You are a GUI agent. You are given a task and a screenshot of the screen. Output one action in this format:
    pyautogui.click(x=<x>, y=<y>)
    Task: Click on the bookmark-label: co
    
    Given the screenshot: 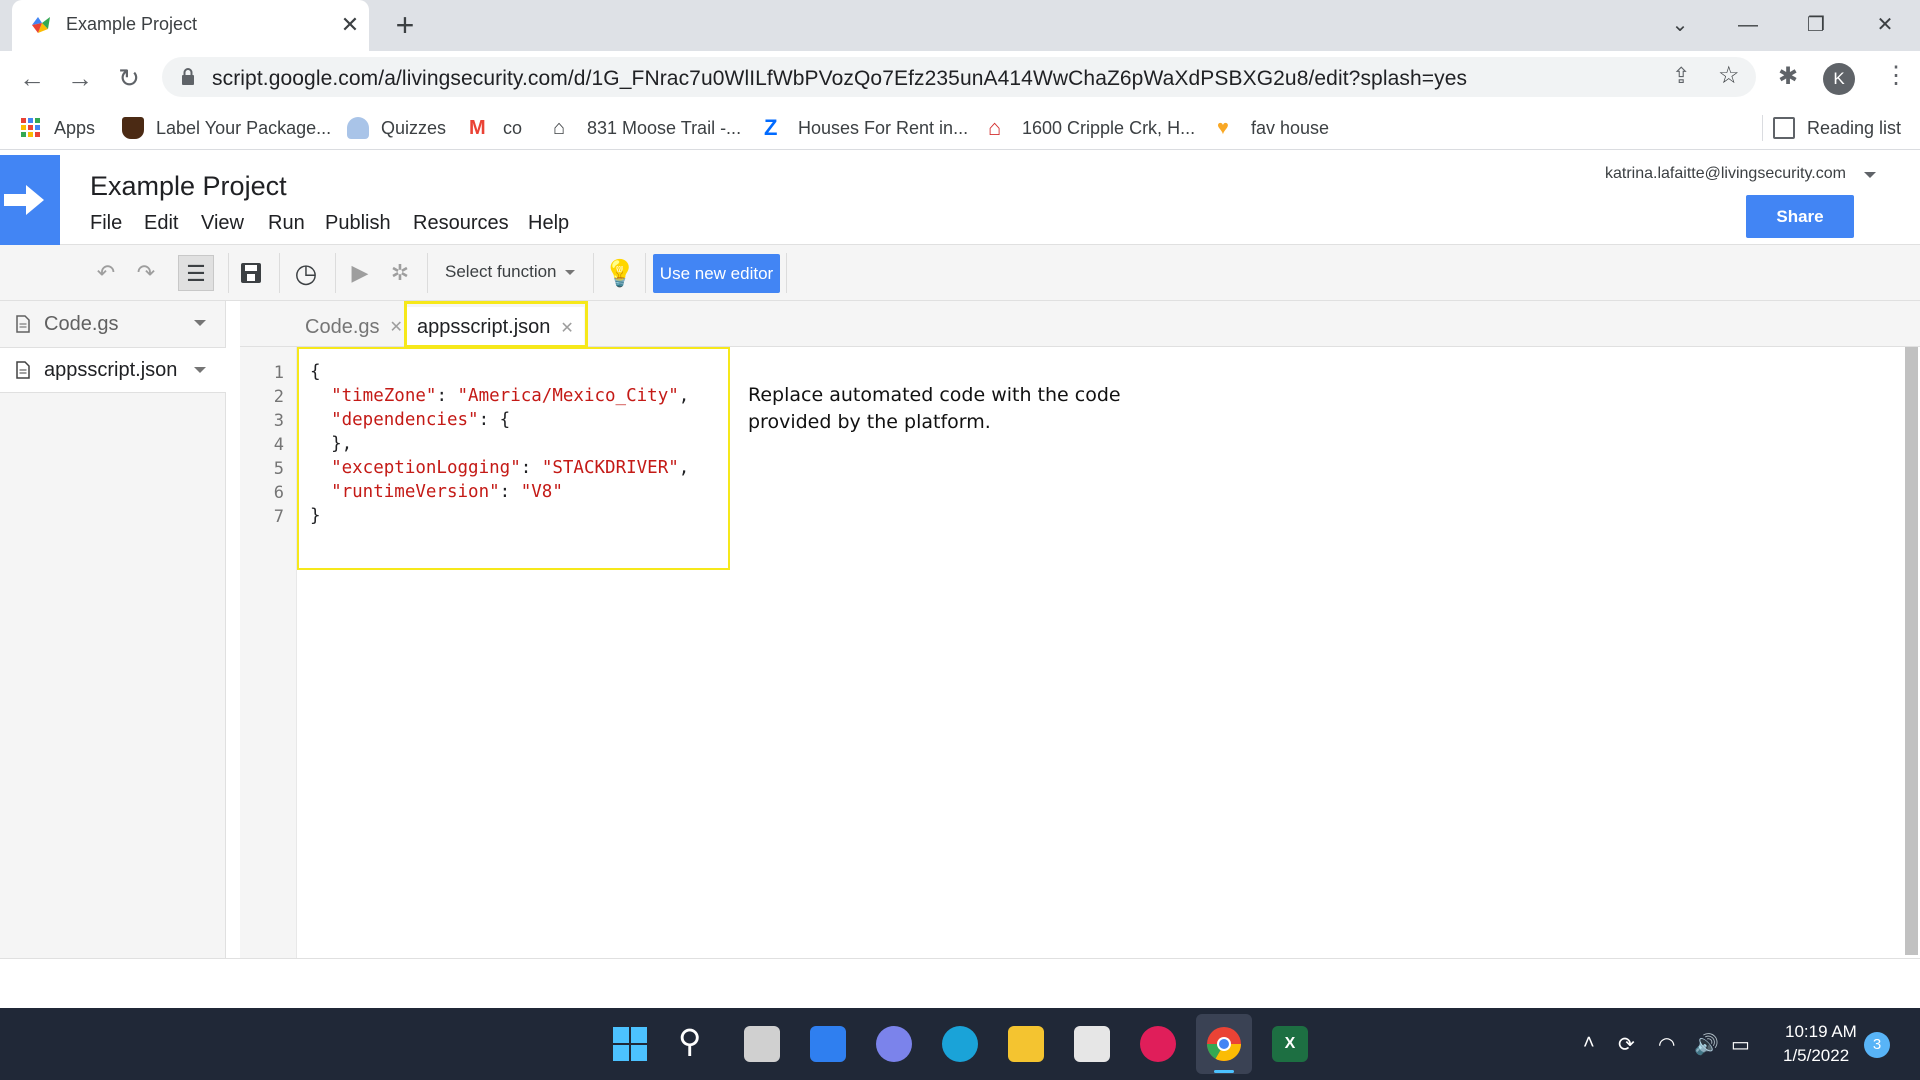 What is the action you would take?
    pyautogui.click(x=513, y=127)
    